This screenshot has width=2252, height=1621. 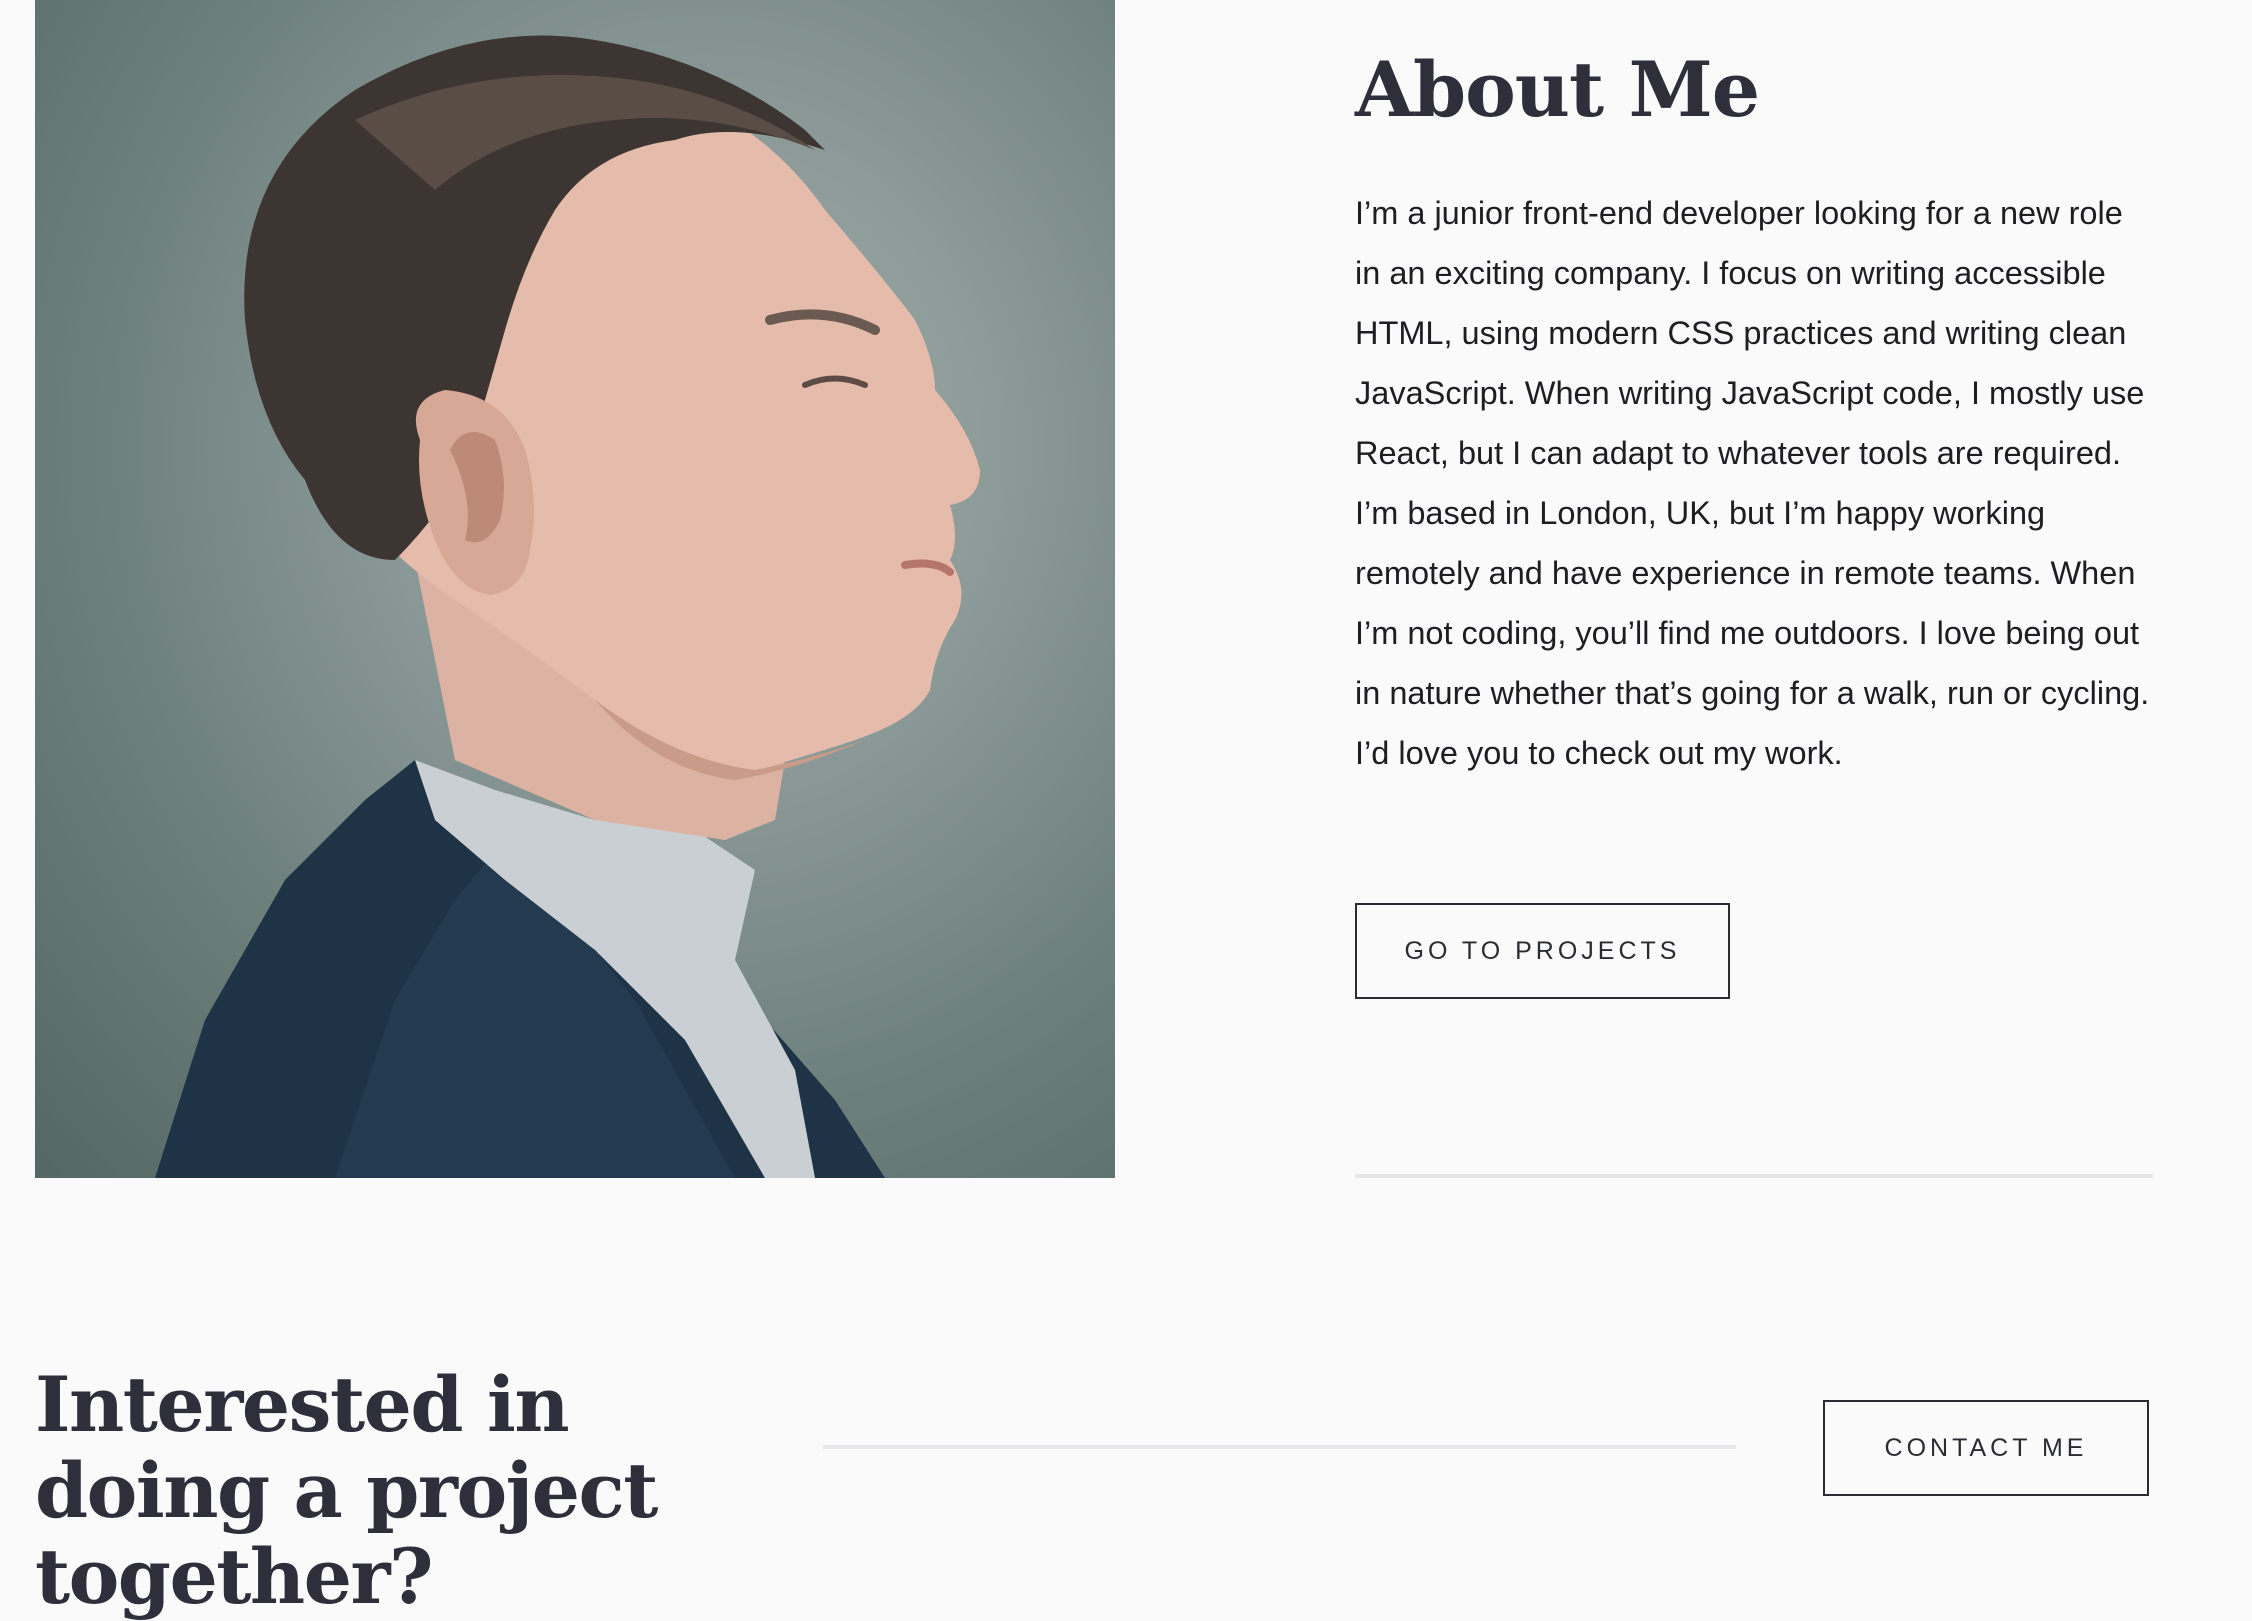 What do you see at coordinates (1986, 1448) in the screenshot?
I see `contact-me-button: CONTACT ME` at bounding box center [1986, 1448].